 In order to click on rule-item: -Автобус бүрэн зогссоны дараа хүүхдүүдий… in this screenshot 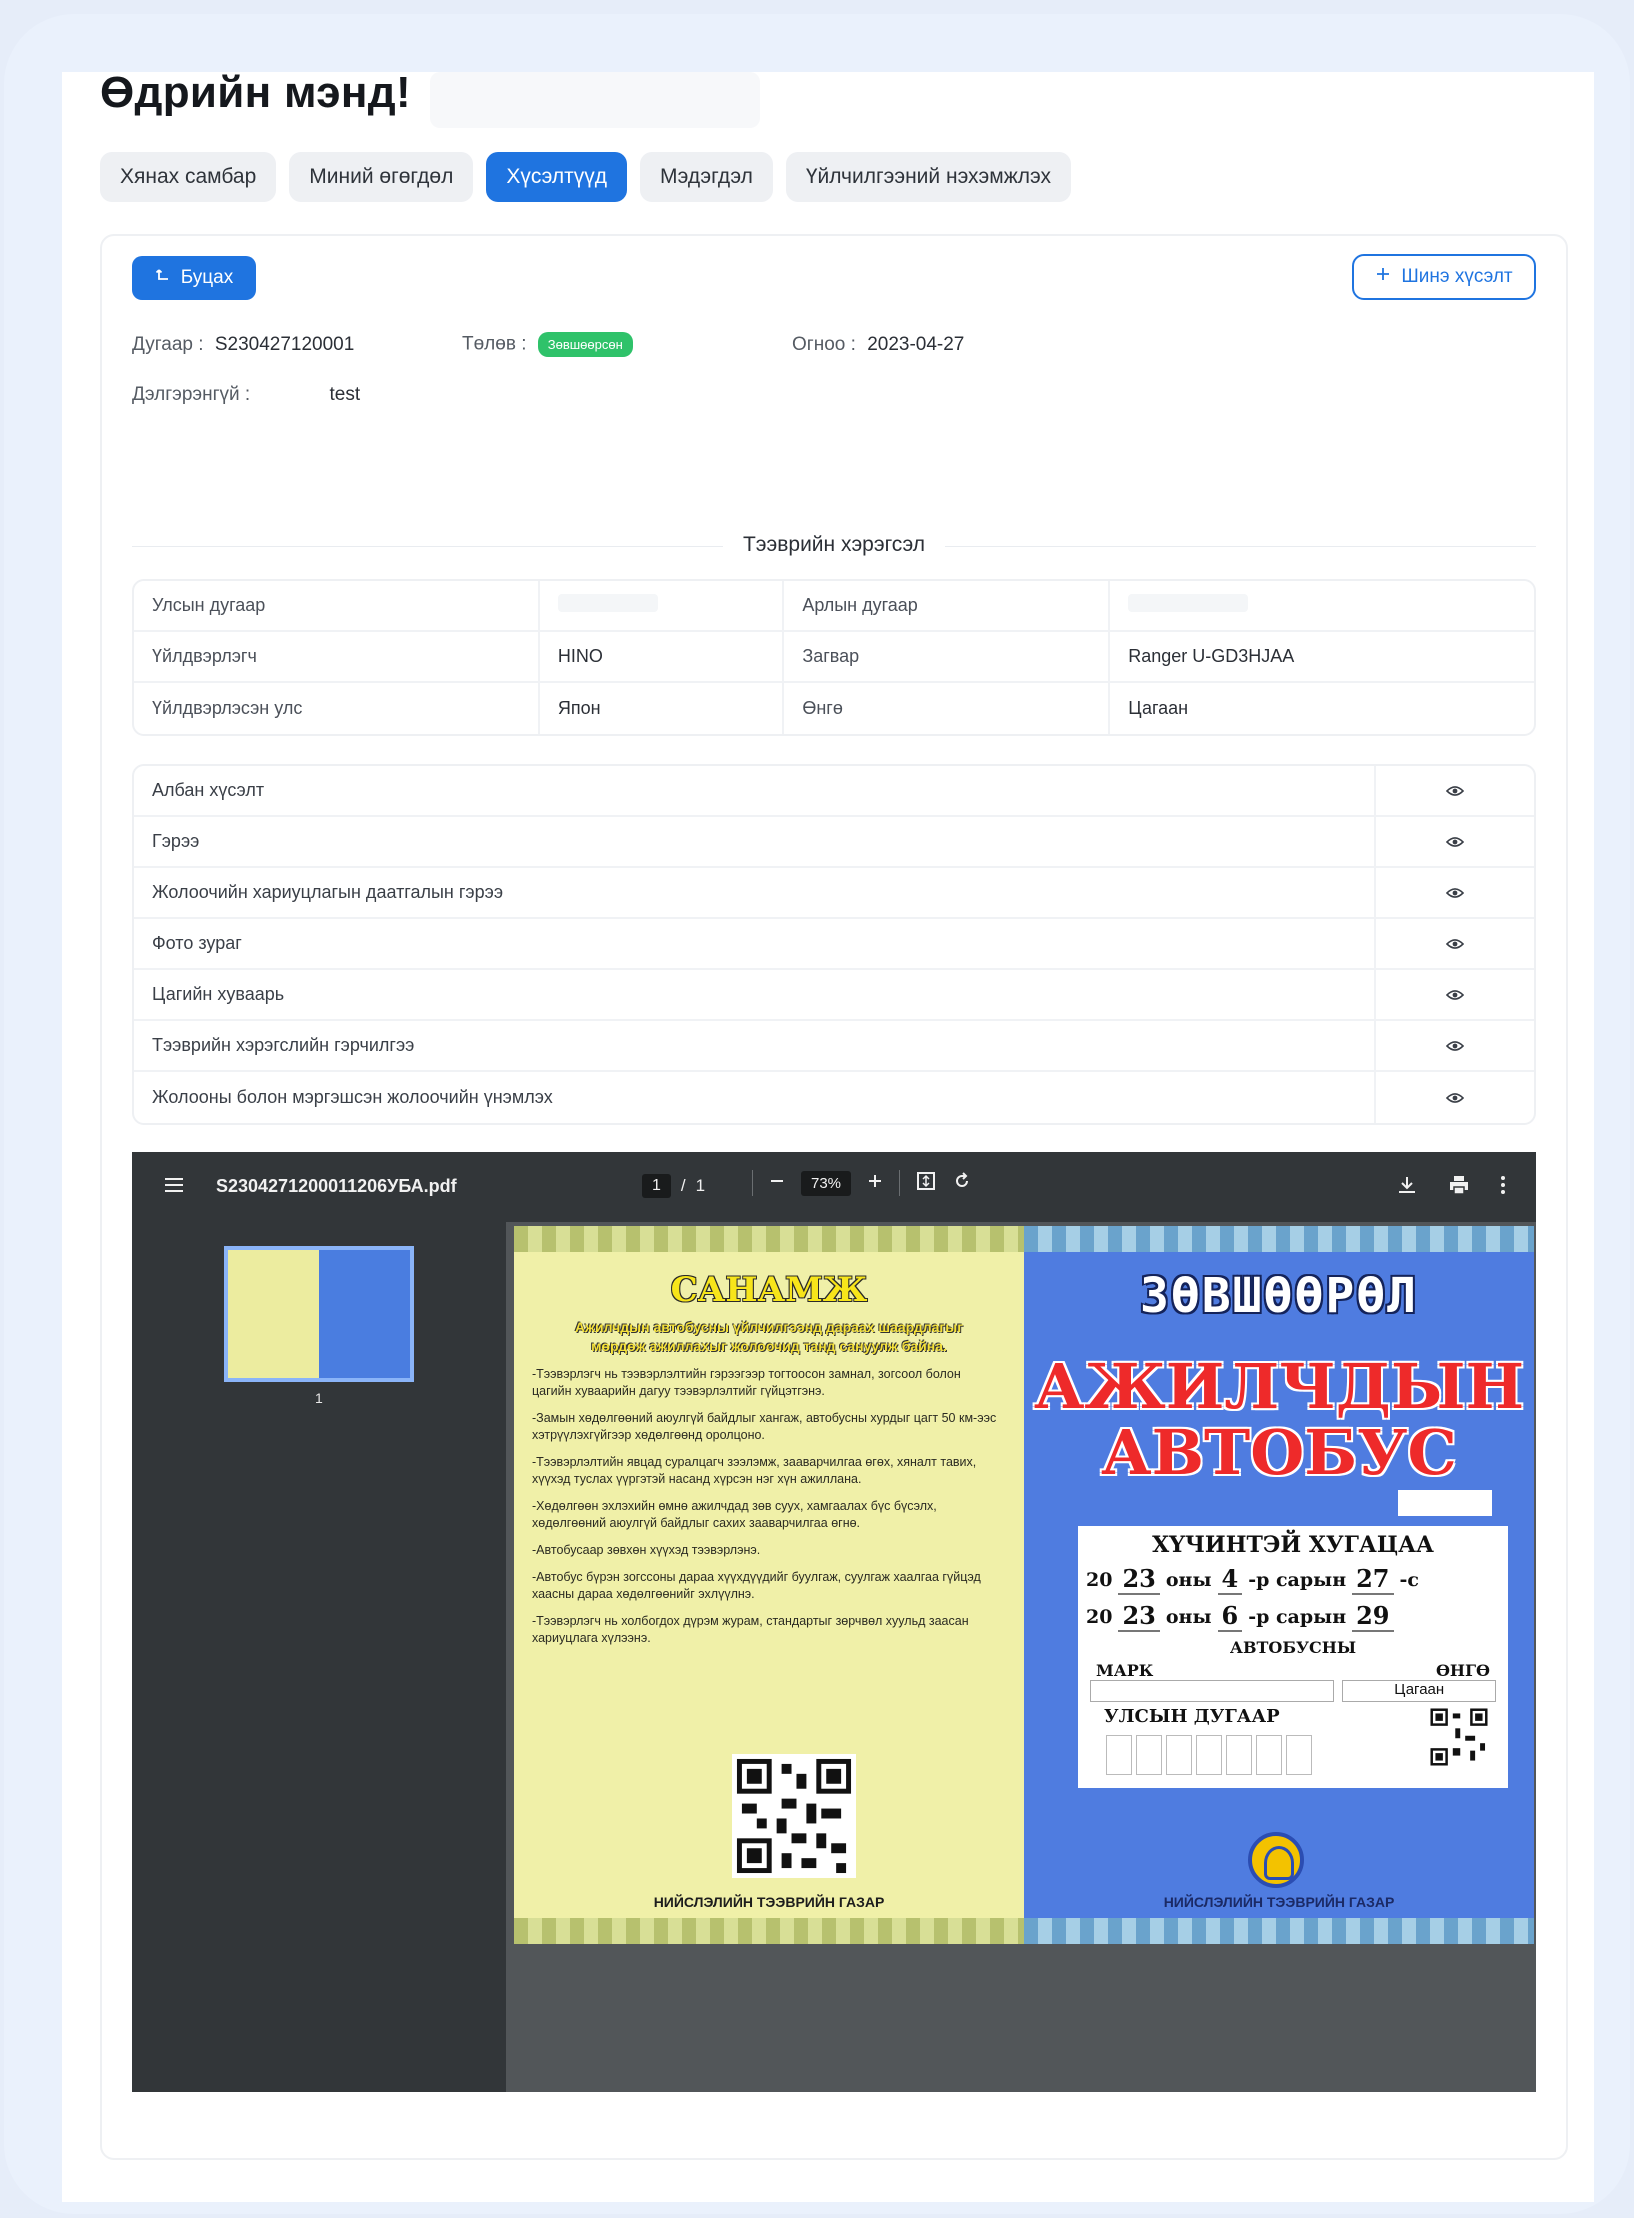, I will do `click(756, 1585)`.